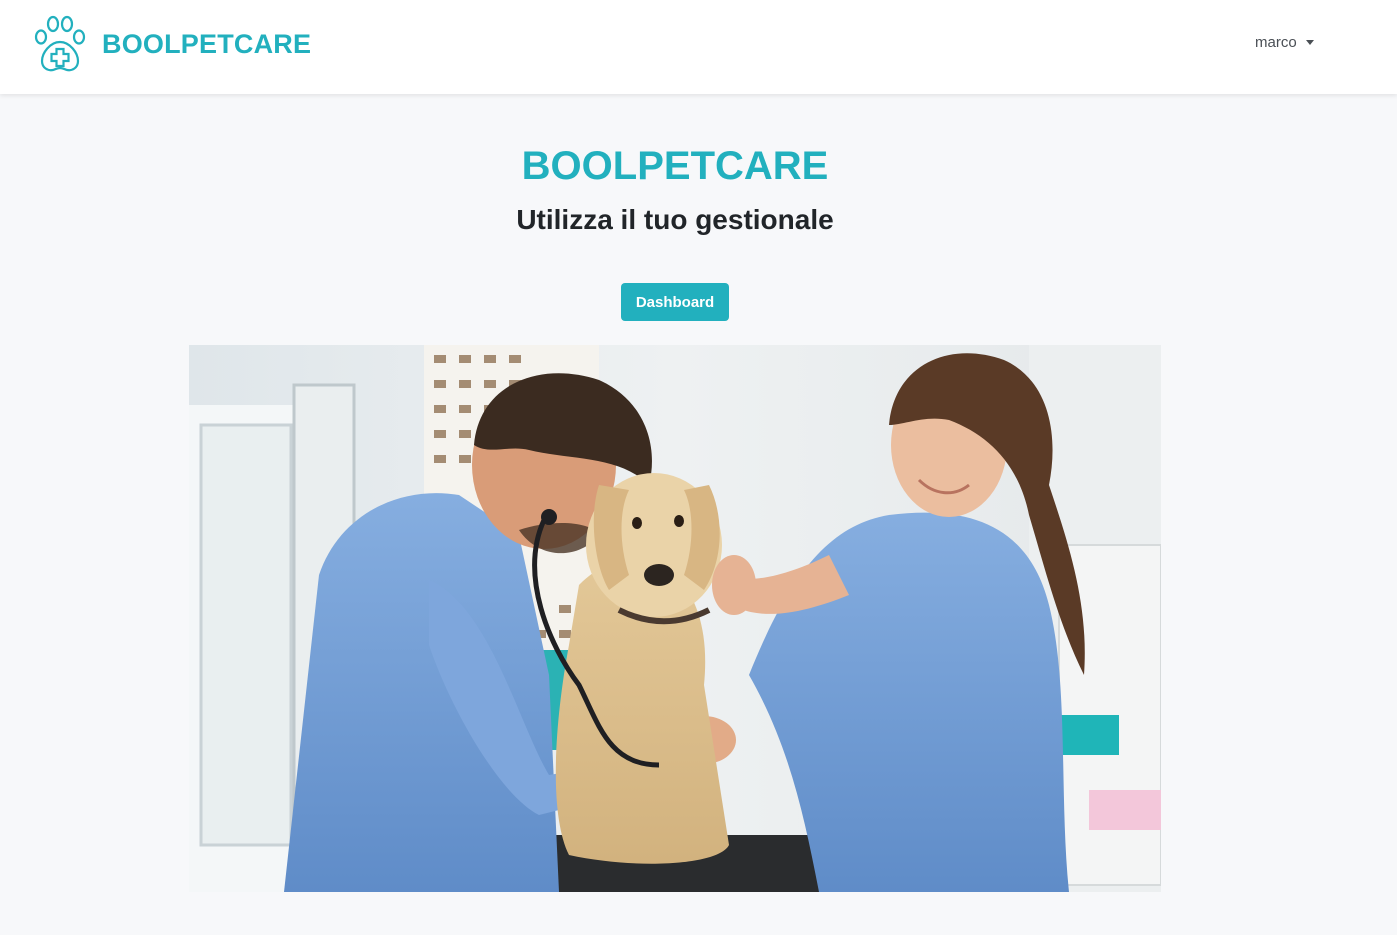  I want to click on brand-name: BOOLPETCARE, so click(207, 43).